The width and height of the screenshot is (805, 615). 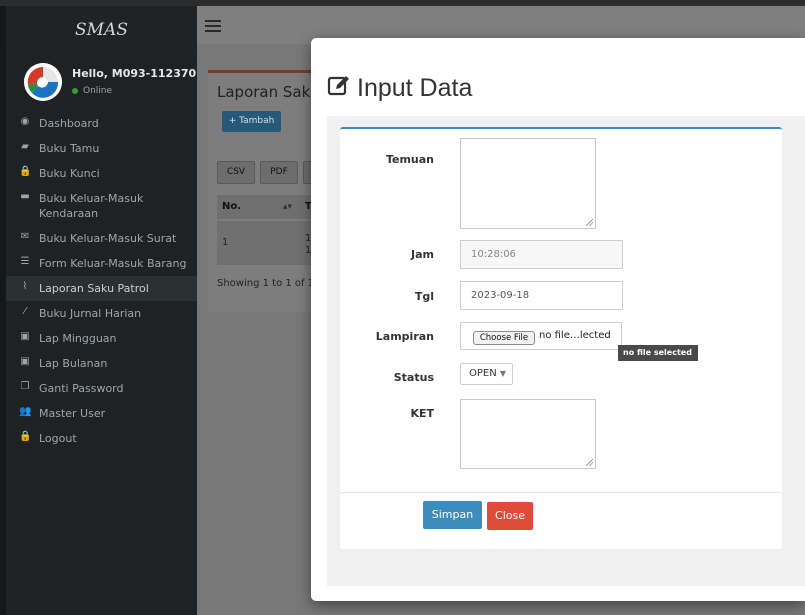 What do you see at coordinates (101, 123) in the screenshot?
I see `sidebar-item-dashboard: ◉ Dashboard` at bounding box center [101, 123].